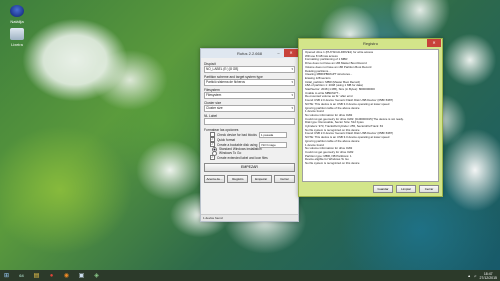 The image size is (500, 281). Describe the element at coordinates (51, 275) in the screenshot. I see `chrome-icon: ●` at that location.